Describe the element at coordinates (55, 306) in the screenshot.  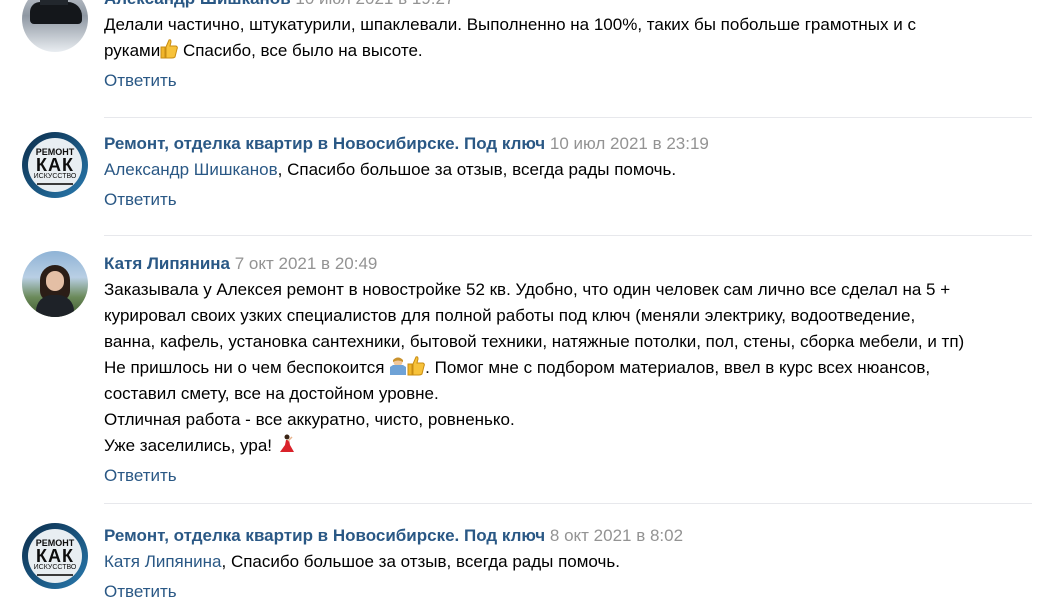
I see `person-body` at that location.